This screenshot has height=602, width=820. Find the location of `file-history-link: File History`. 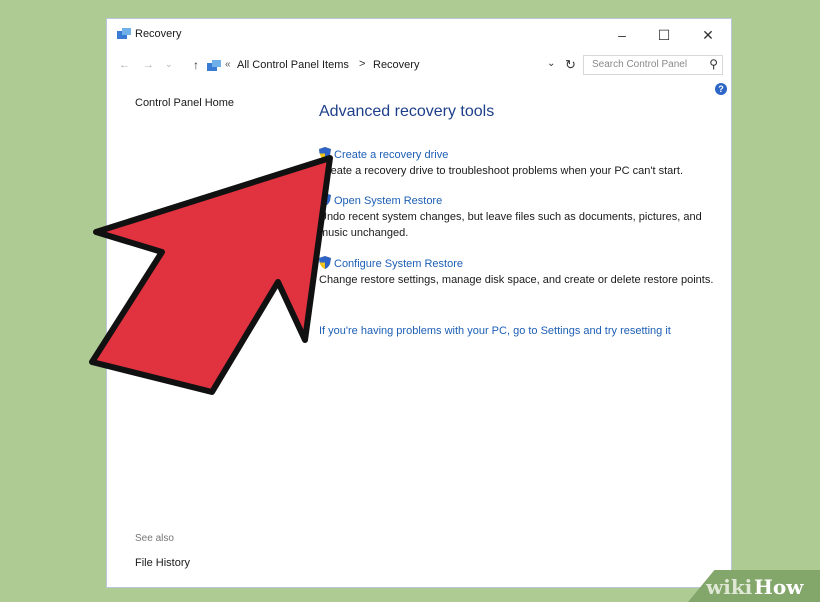

file-history-link: File History is located at coordinates (162, 563).